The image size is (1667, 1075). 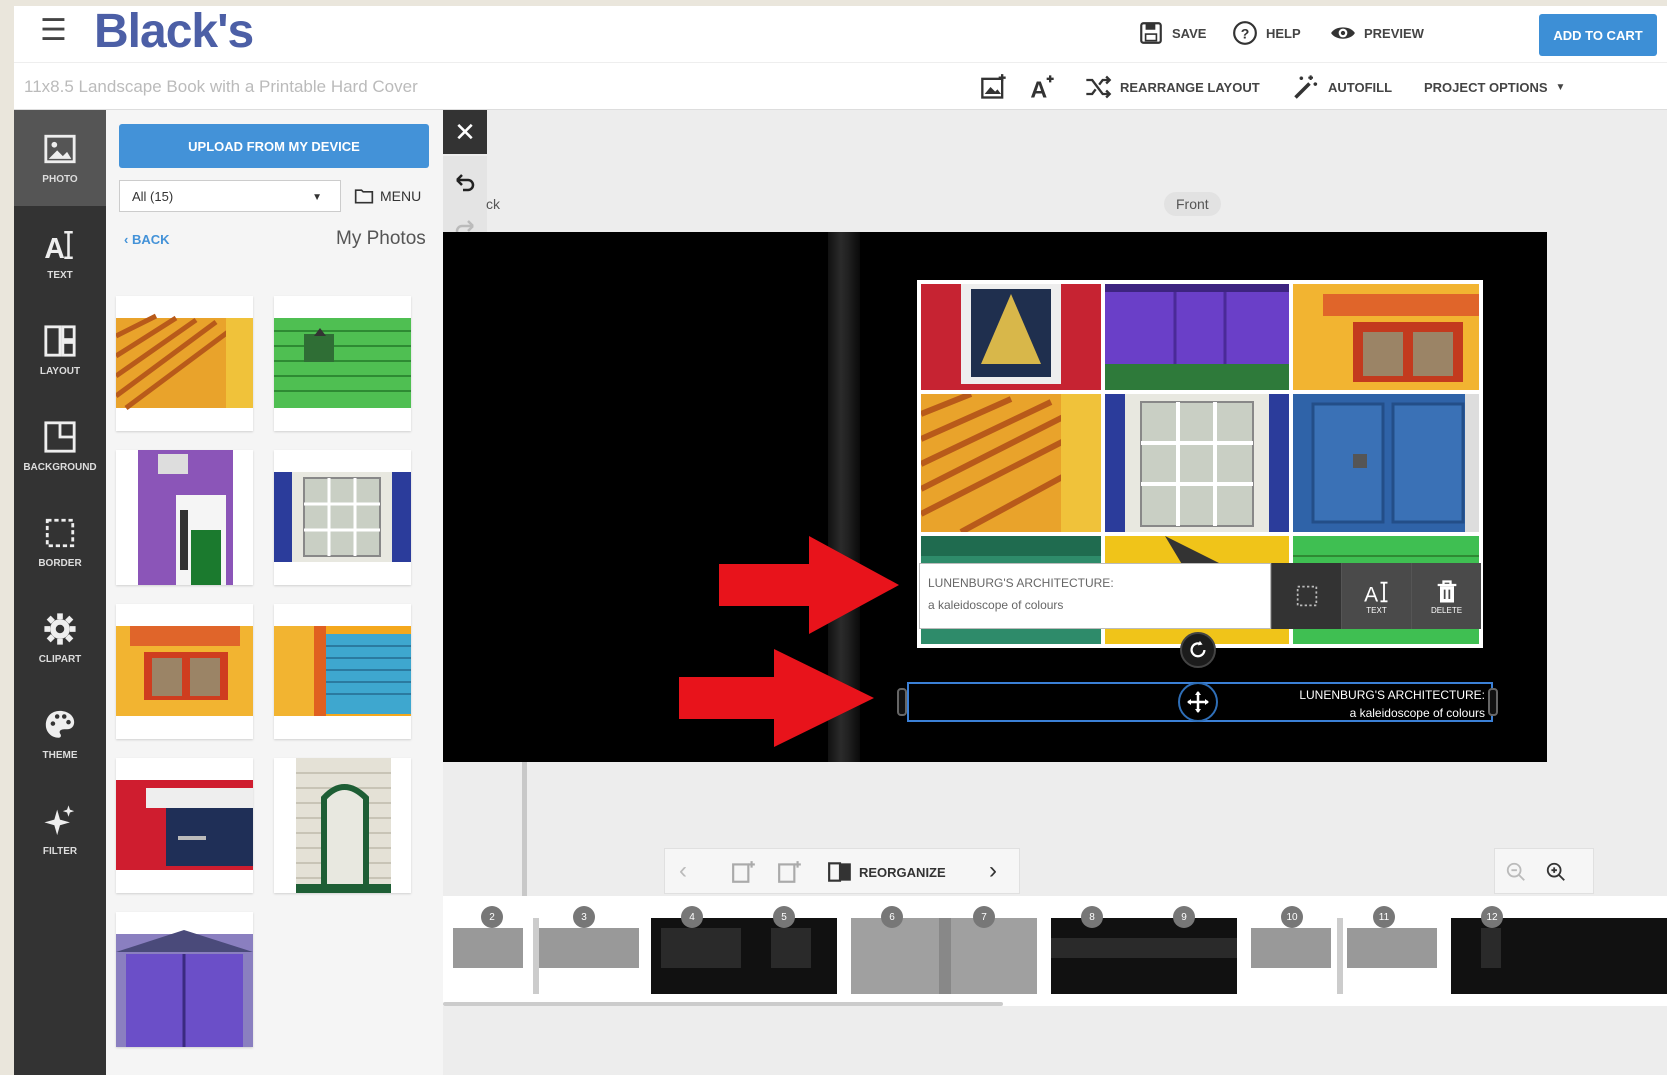 What do you see at coordinates (1446, 610) in the screenshot?
I see `delete-label: DELETE` at bounding box center [1446, 610].